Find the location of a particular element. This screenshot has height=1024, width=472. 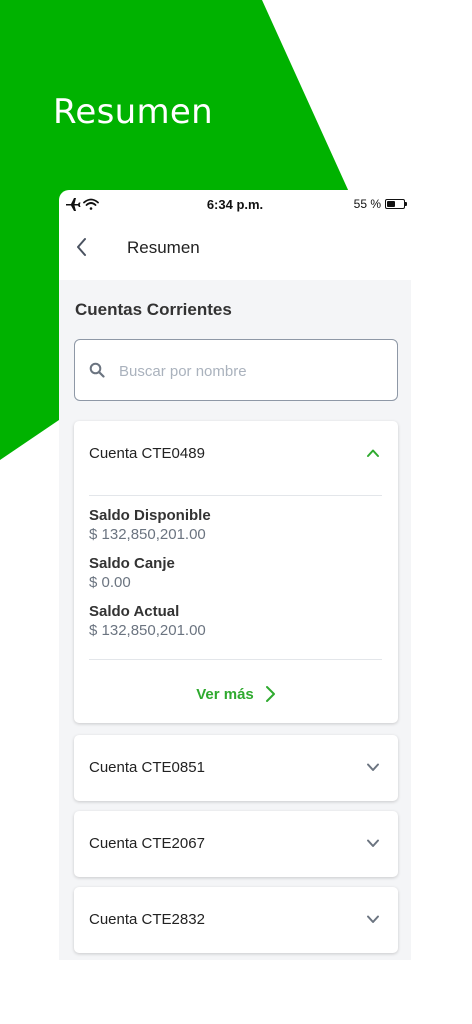

hero-title: Resumen is located at coordinates (133, 112).